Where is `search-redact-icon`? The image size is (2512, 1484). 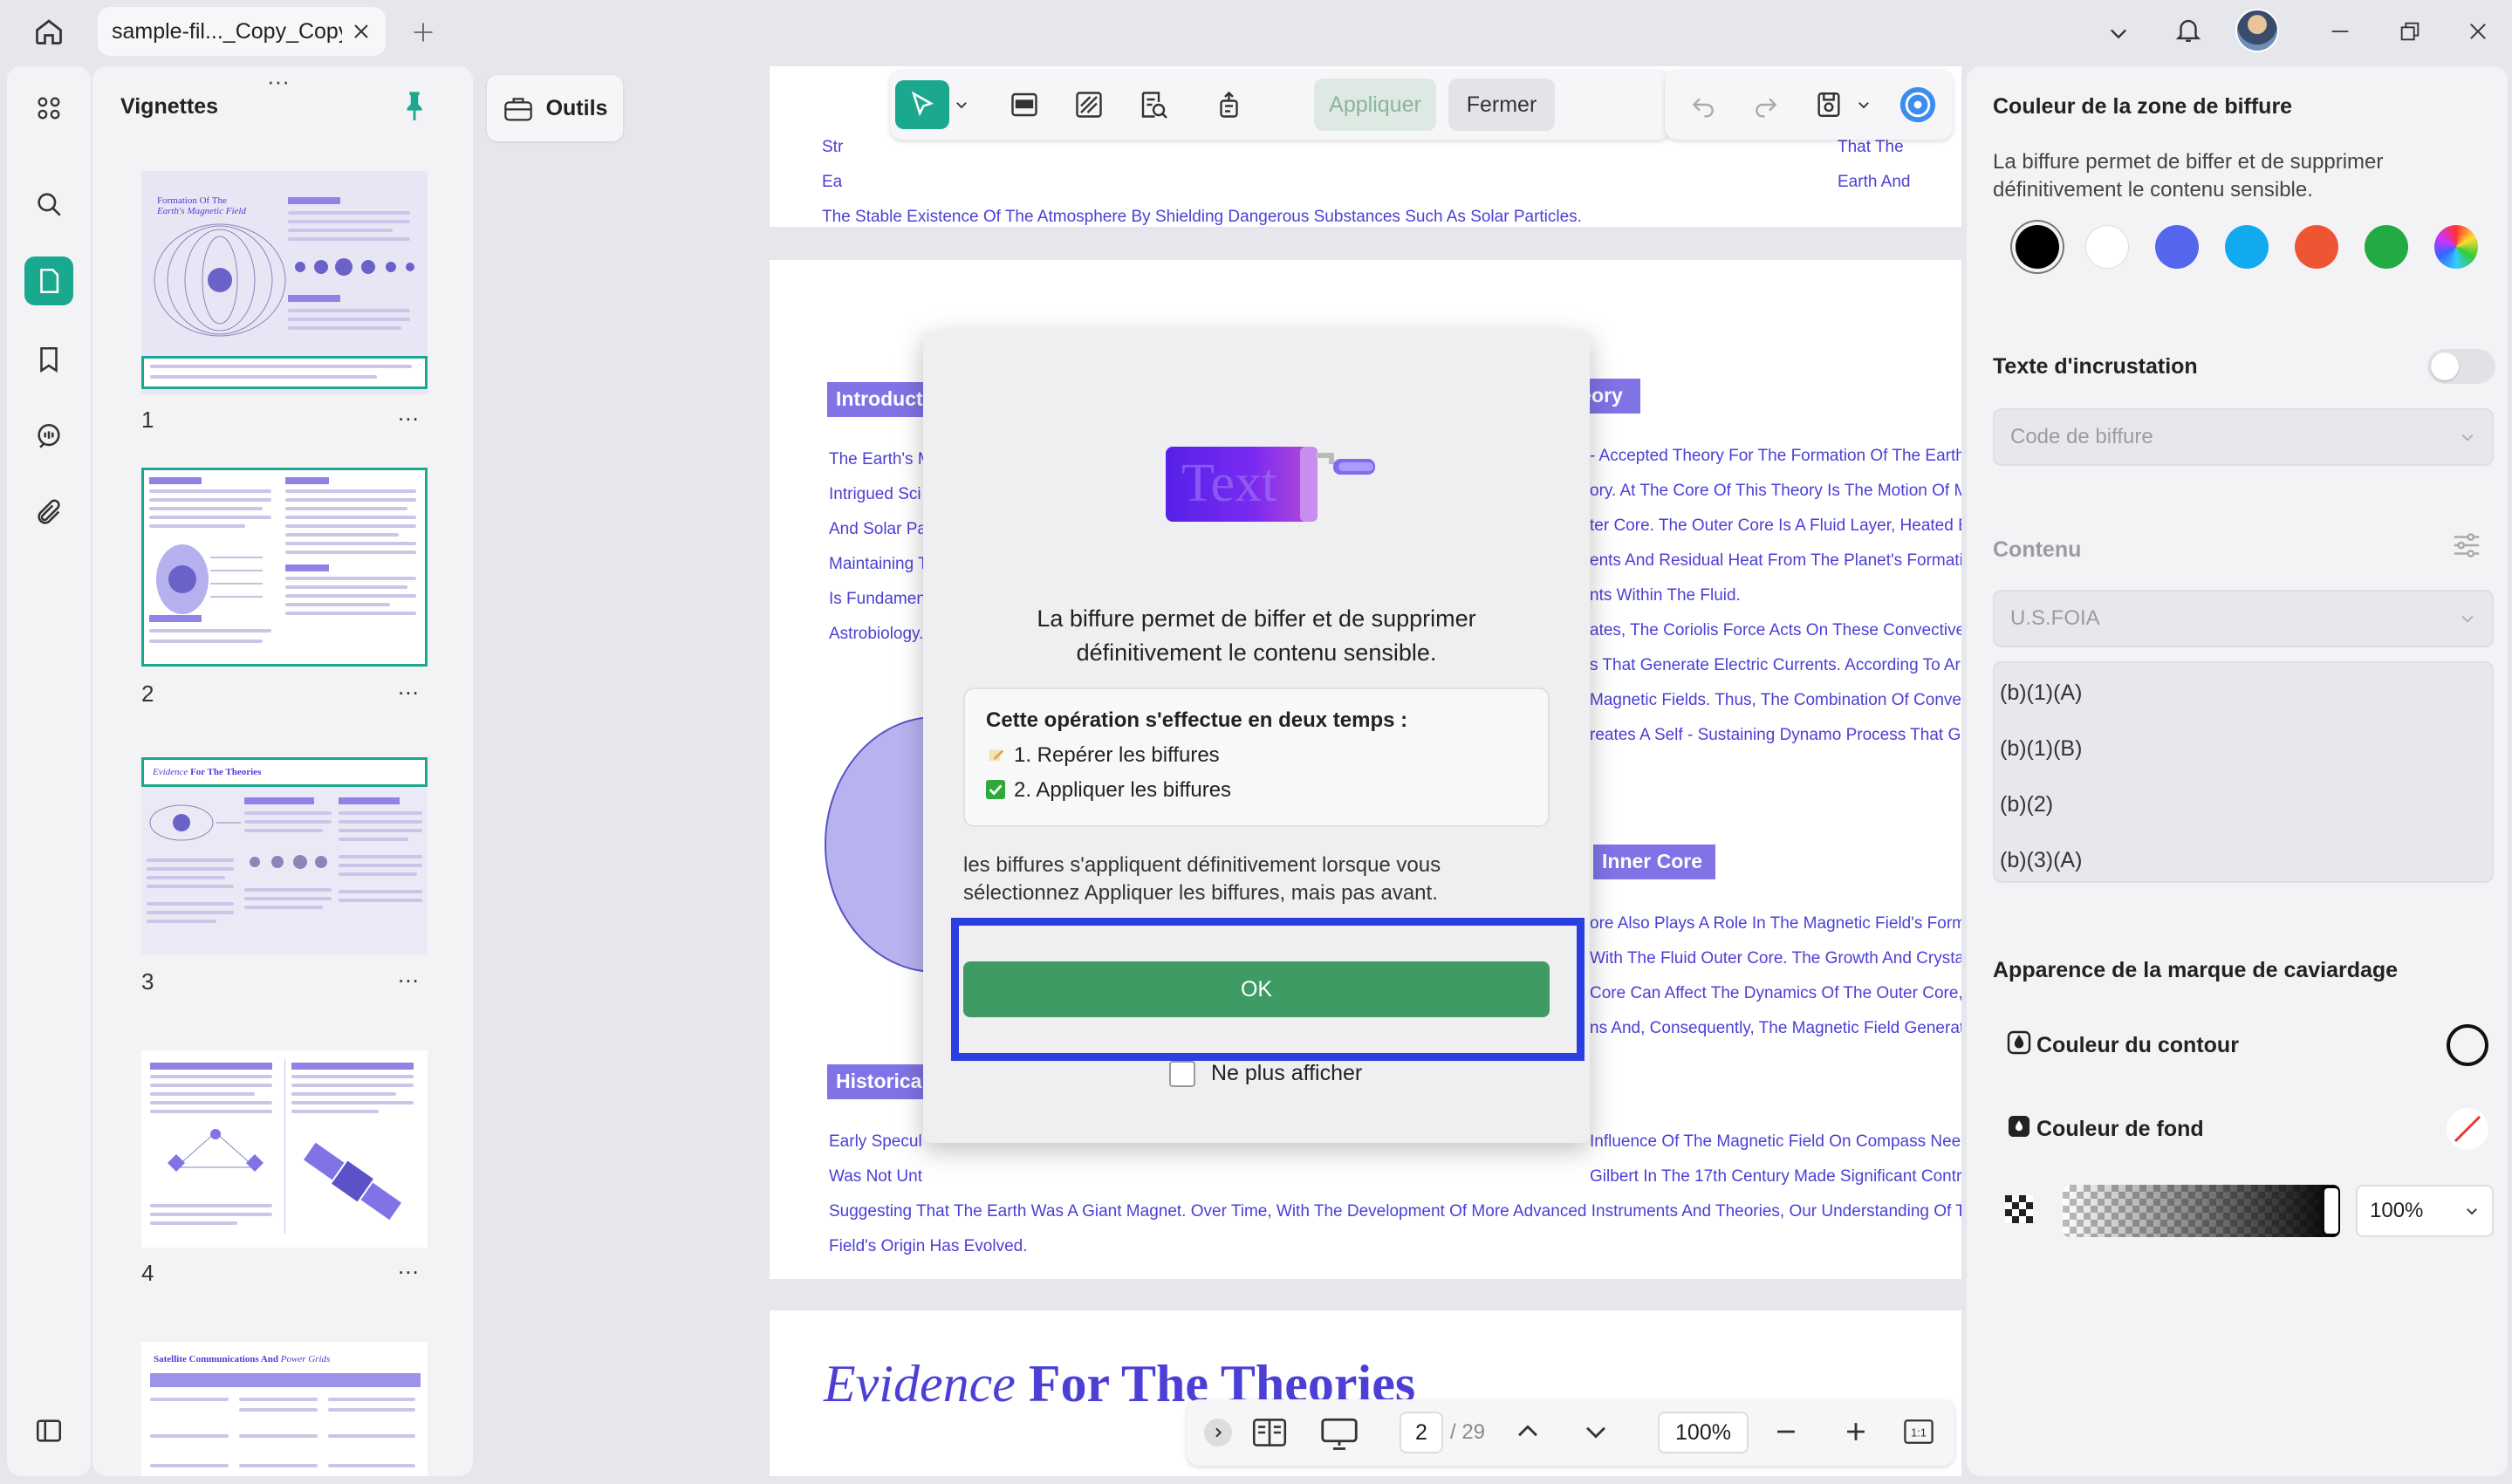
search-redact-icon is located at coordinates (1153, 104).